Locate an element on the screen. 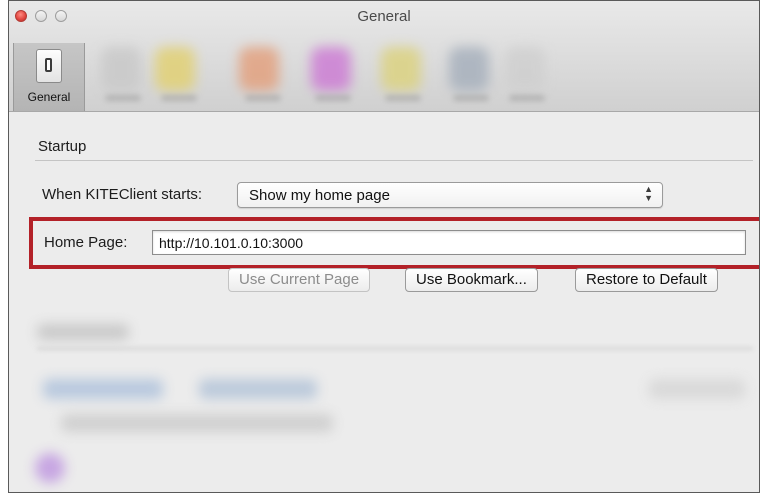  section-divider is located at coordinates (394, 160).